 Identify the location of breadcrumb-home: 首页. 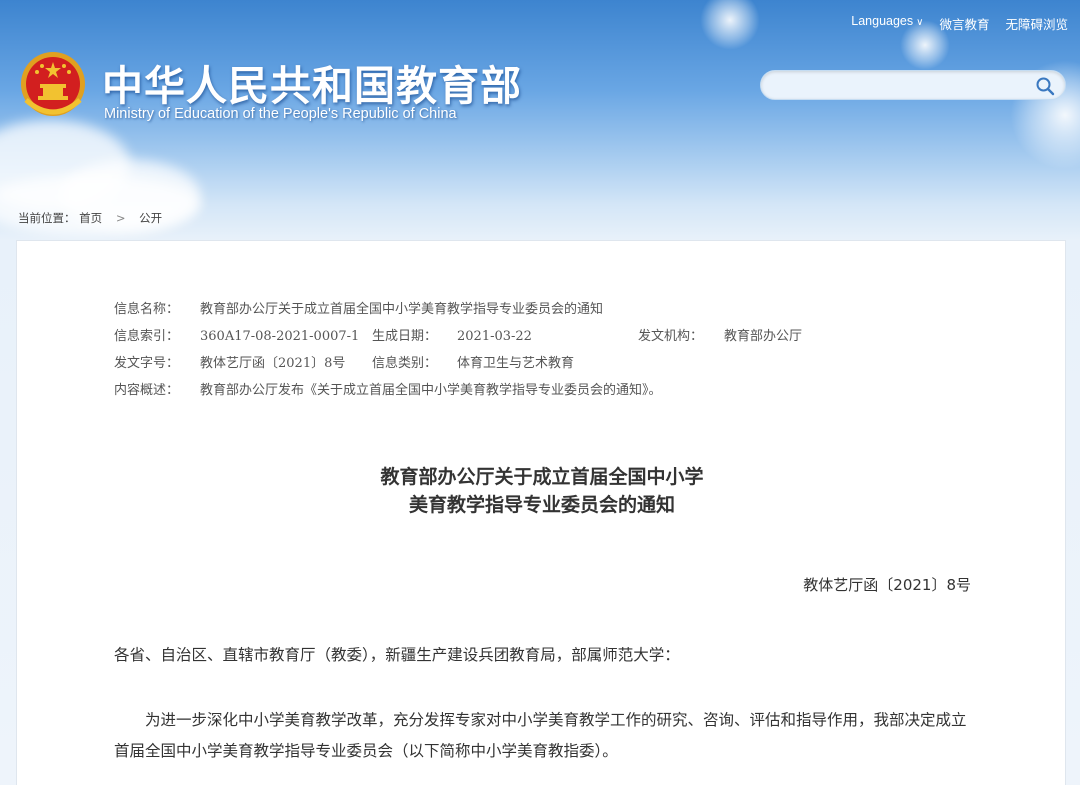
(90, 218).